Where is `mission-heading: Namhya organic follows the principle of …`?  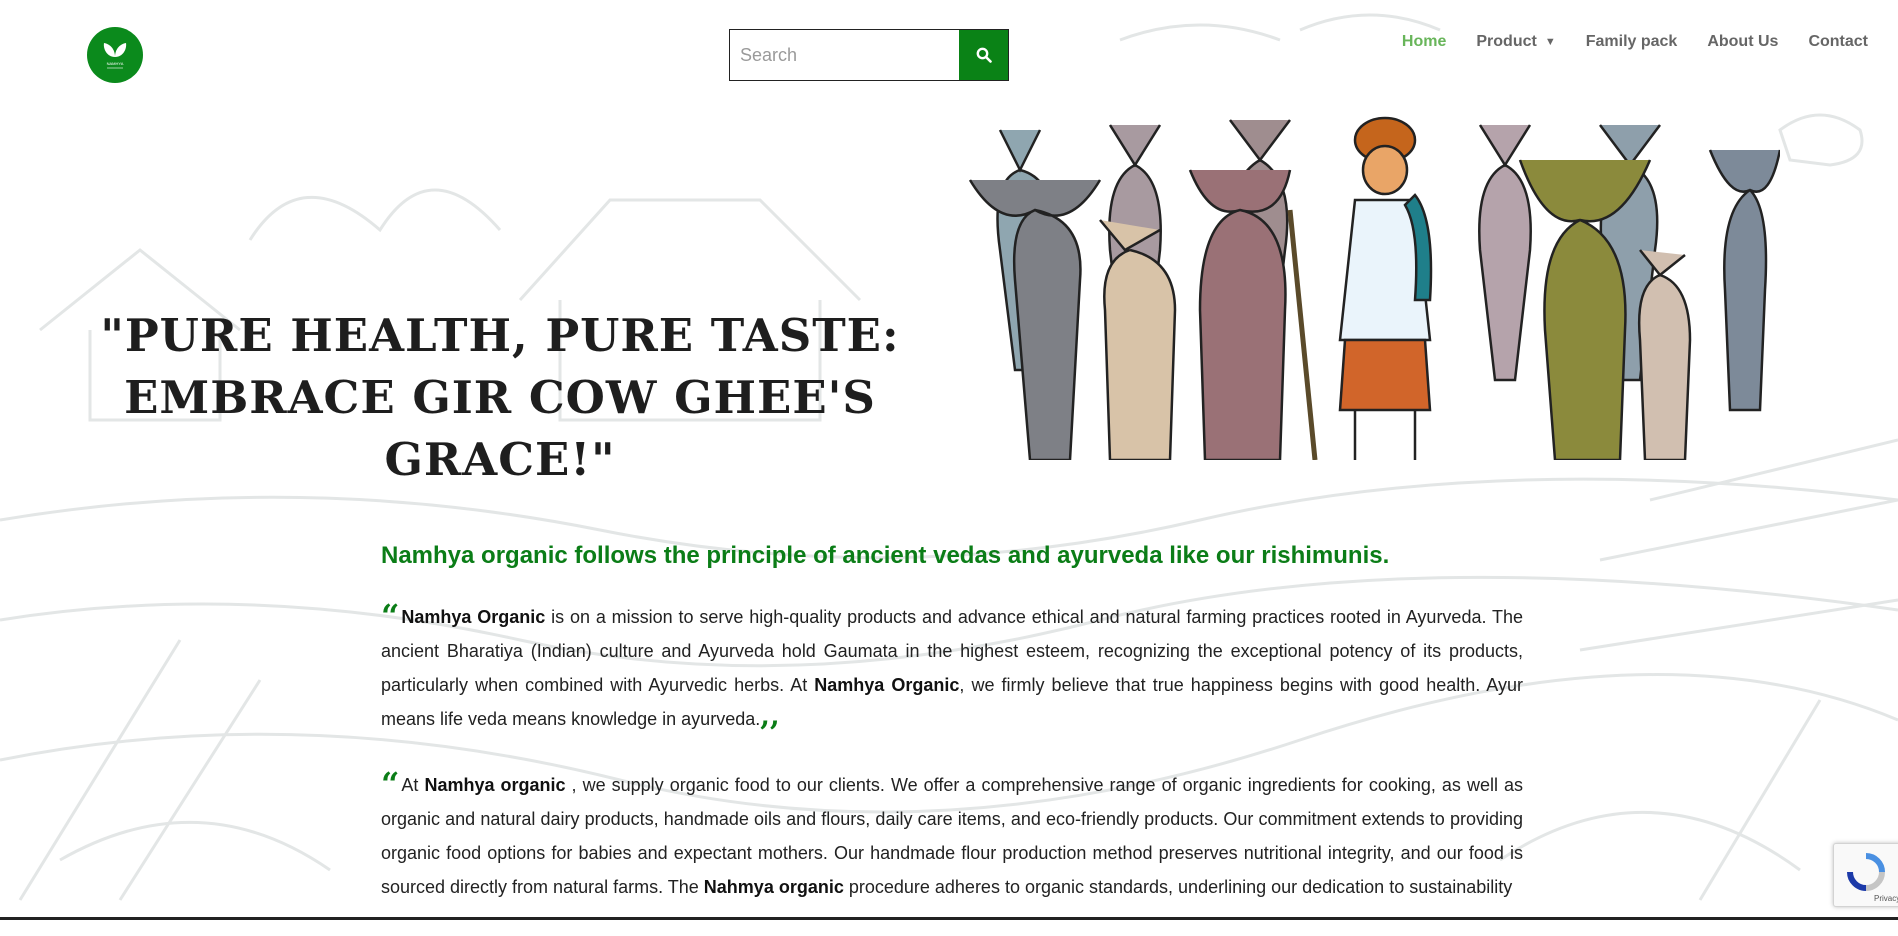 mission-heading: Namhya organic follows the principle of … is located at coordinates (885, 555).